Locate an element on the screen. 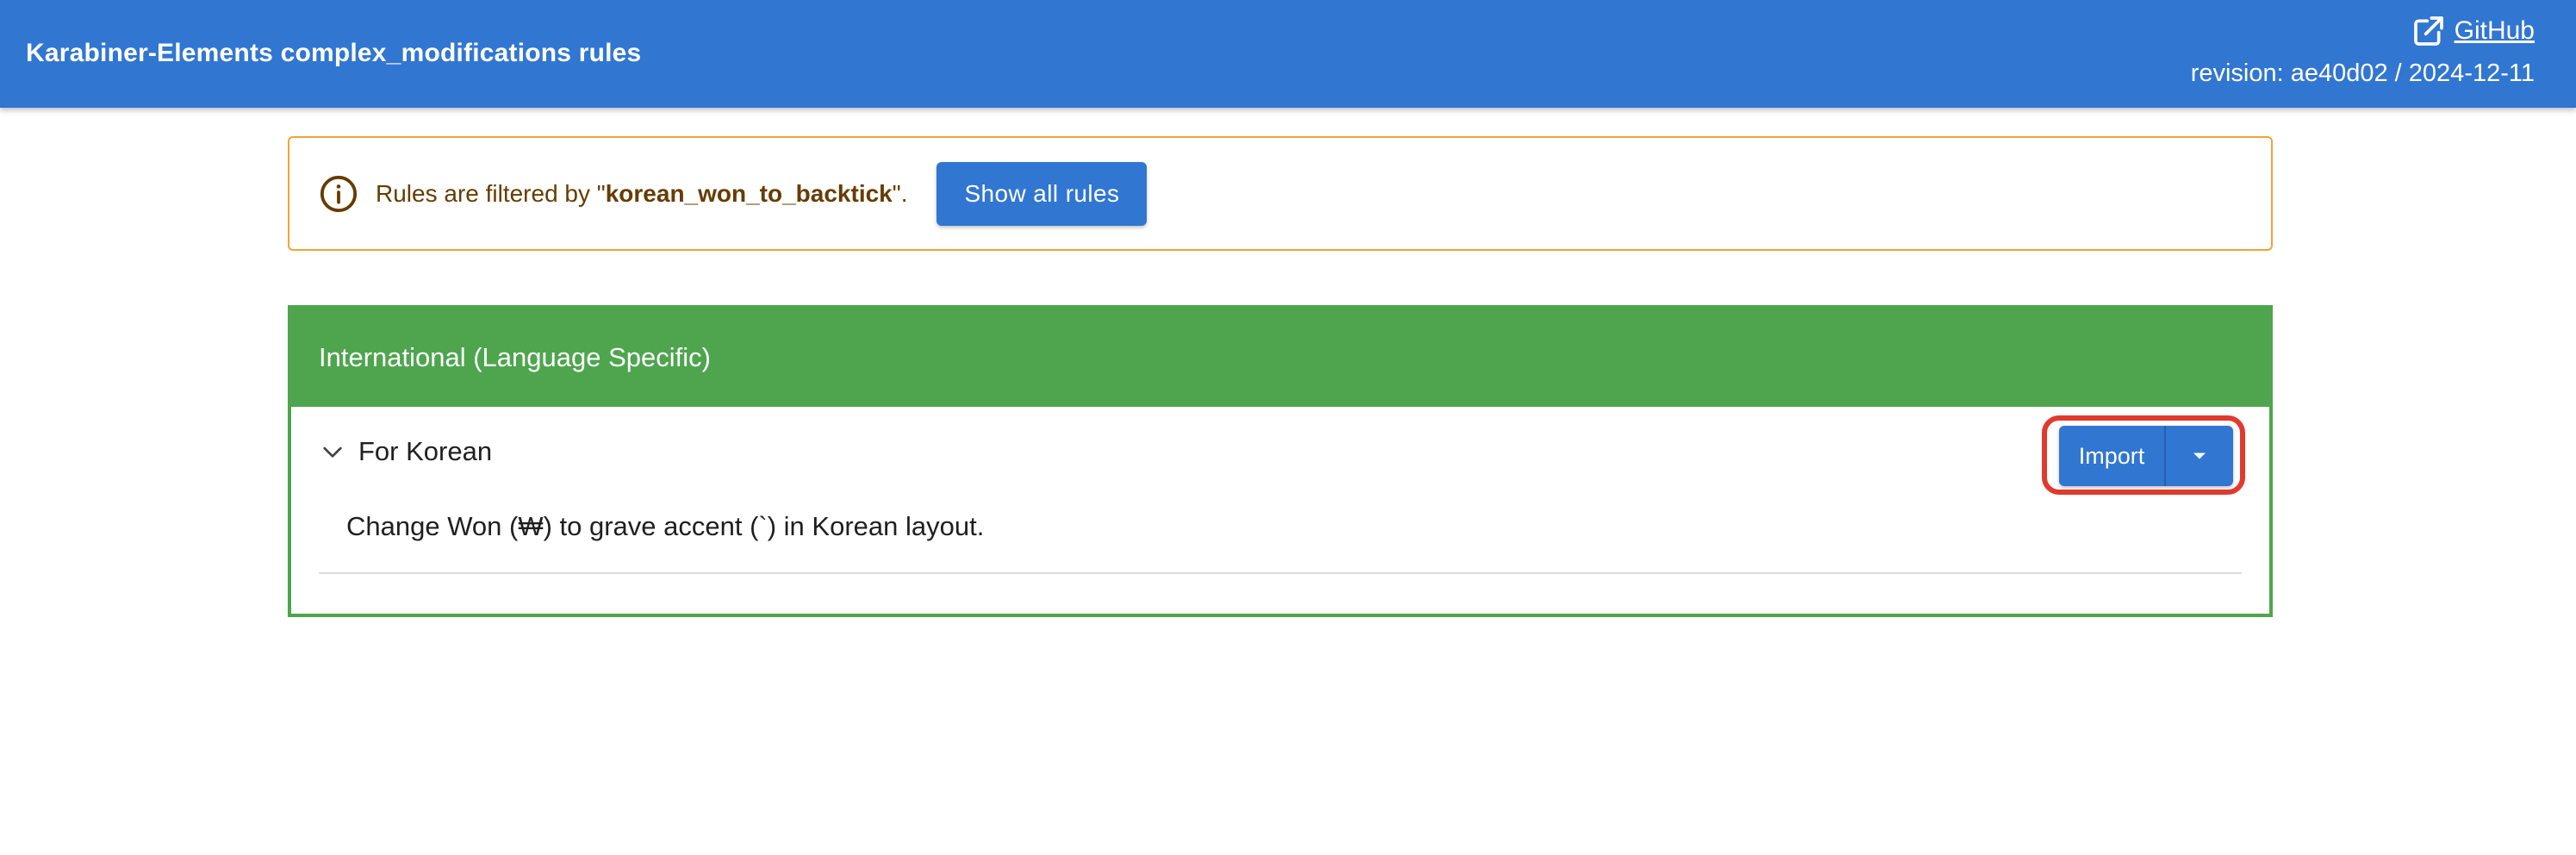 This screenshot has height=855, width=2576. header-right: GitHub revision: ae40d02 / 2024-12-11 is located at coordinates (2363, 52).